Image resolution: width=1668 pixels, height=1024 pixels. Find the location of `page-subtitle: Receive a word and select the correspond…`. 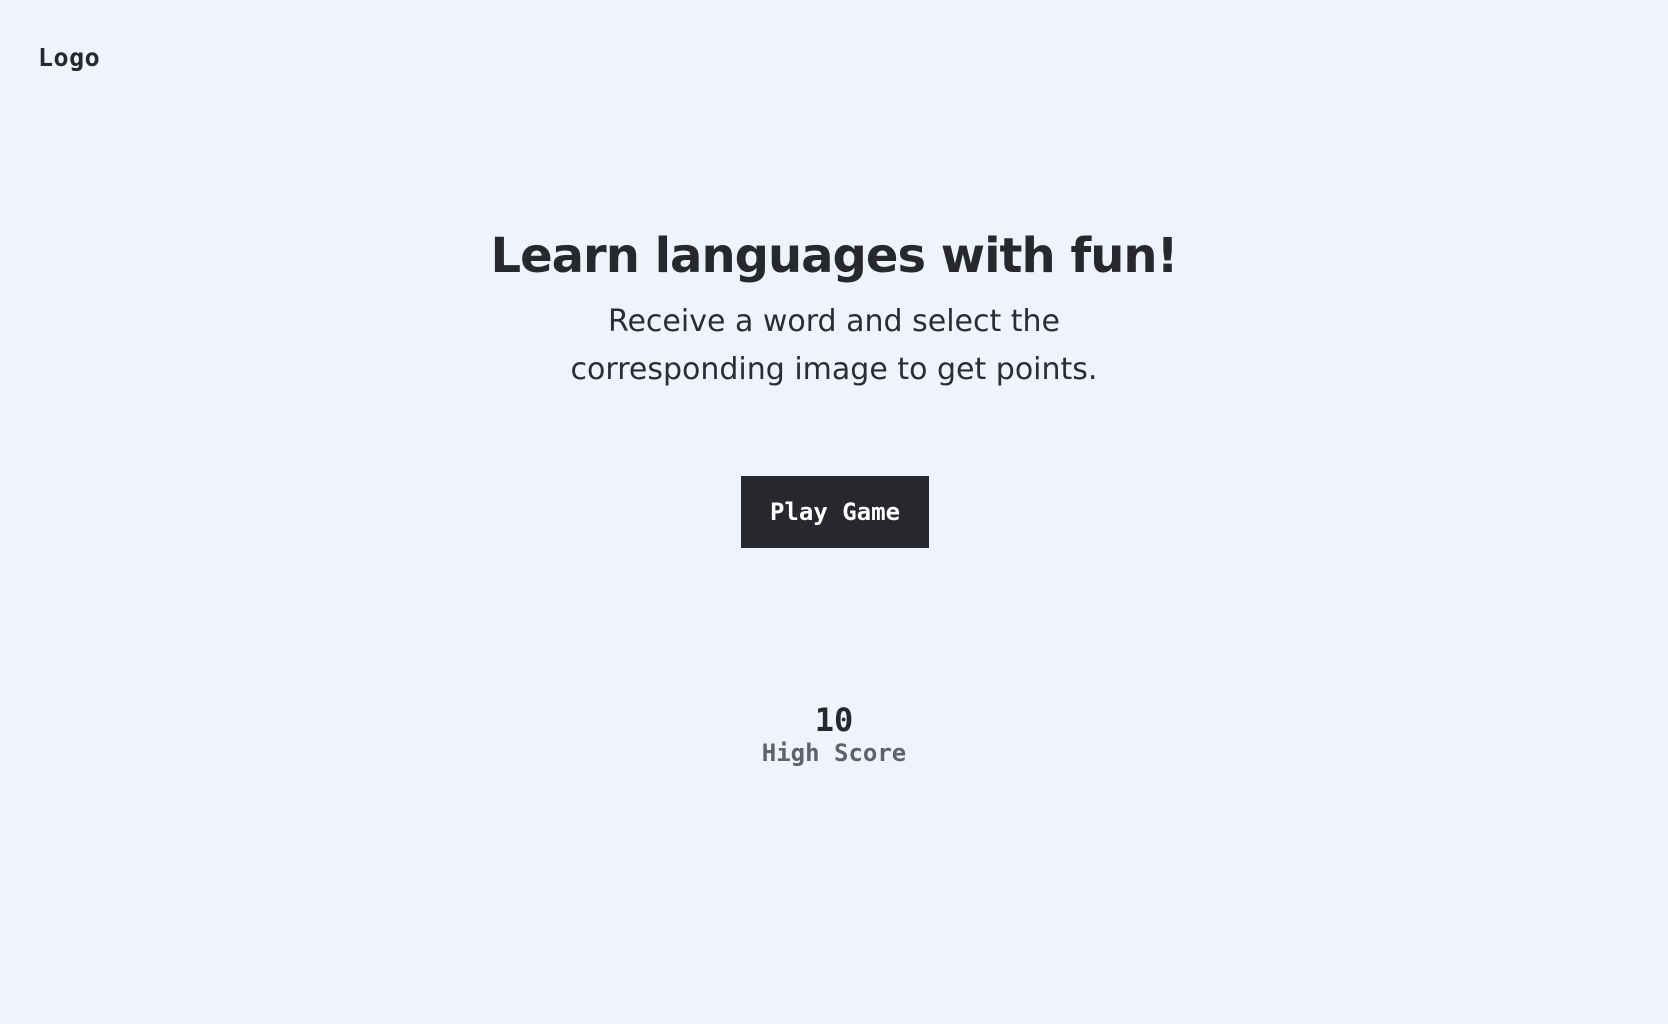

page-subtitle: Receive a word and select the correspond… is located at coordinates (834, 345).